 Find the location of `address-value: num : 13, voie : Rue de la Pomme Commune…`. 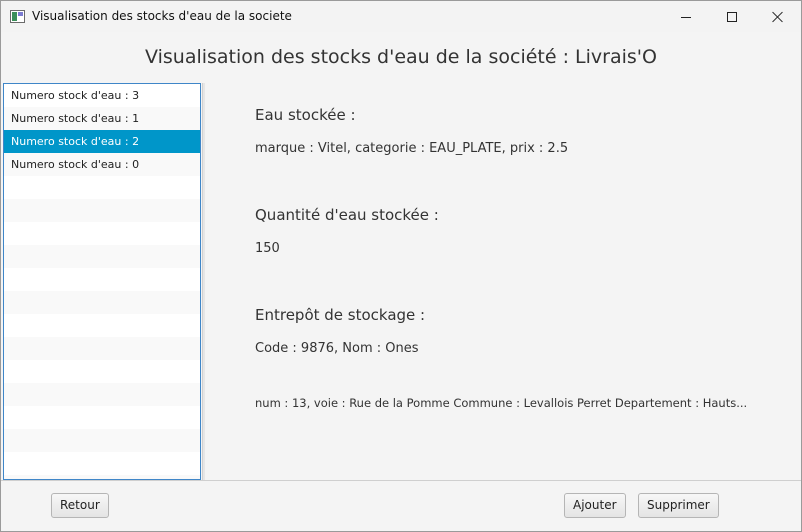

address-value: num : 13, voie : Rue de la Pomme Commune… is located at coordinates (501, 403).